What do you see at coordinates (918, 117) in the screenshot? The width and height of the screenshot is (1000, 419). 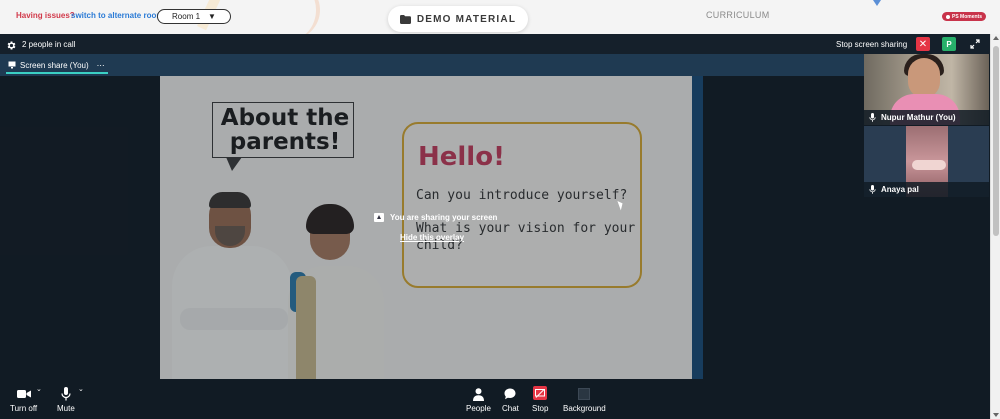 I see `participant-name: Nupur Mathur (You)` at bounding box center [918, 117].